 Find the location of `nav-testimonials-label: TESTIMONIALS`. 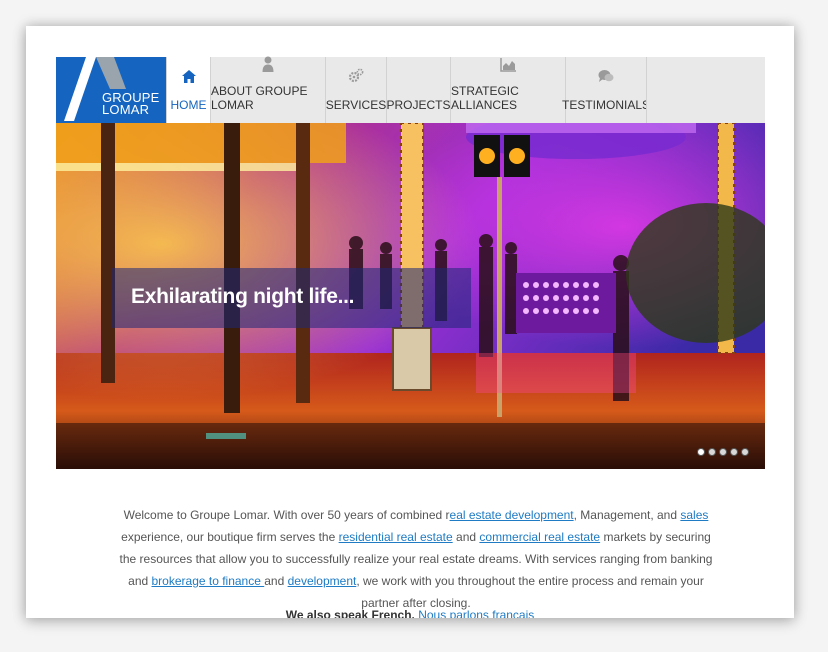

nav-testimonials-label: TESTIMONIALS is located at coordinates (606, 105).